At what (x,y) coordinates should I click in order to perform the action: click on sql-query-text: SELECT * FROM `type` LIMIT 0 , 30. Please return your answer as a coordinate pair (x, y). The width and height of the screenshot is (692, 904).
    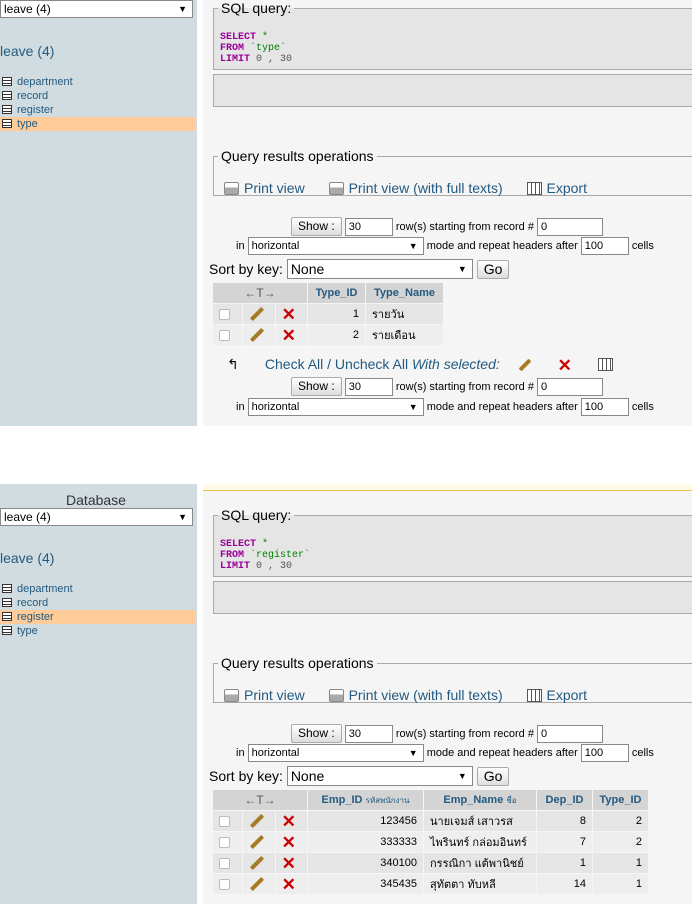
    Looking at the image, I should click on (256, 48).